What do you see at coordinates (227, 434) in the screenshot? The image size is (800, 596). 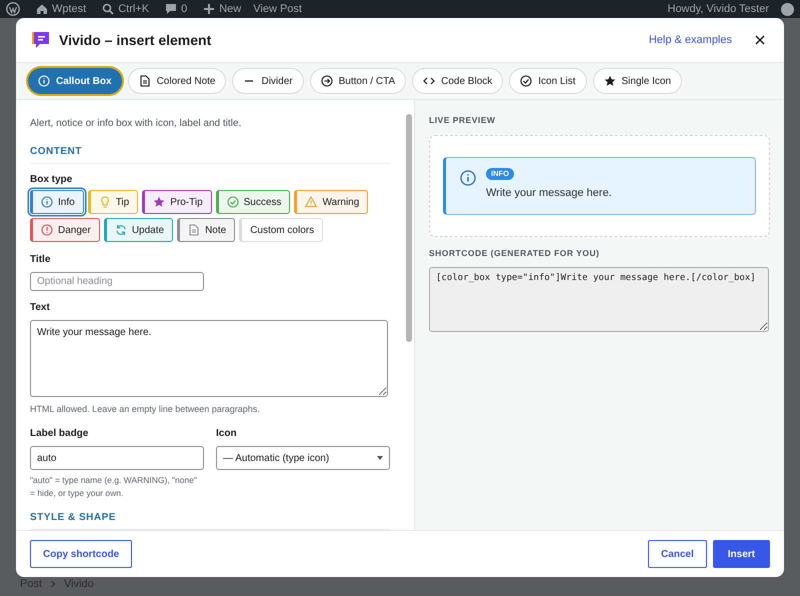 I see `field-label: Icon` at bounding box center [227, 434].